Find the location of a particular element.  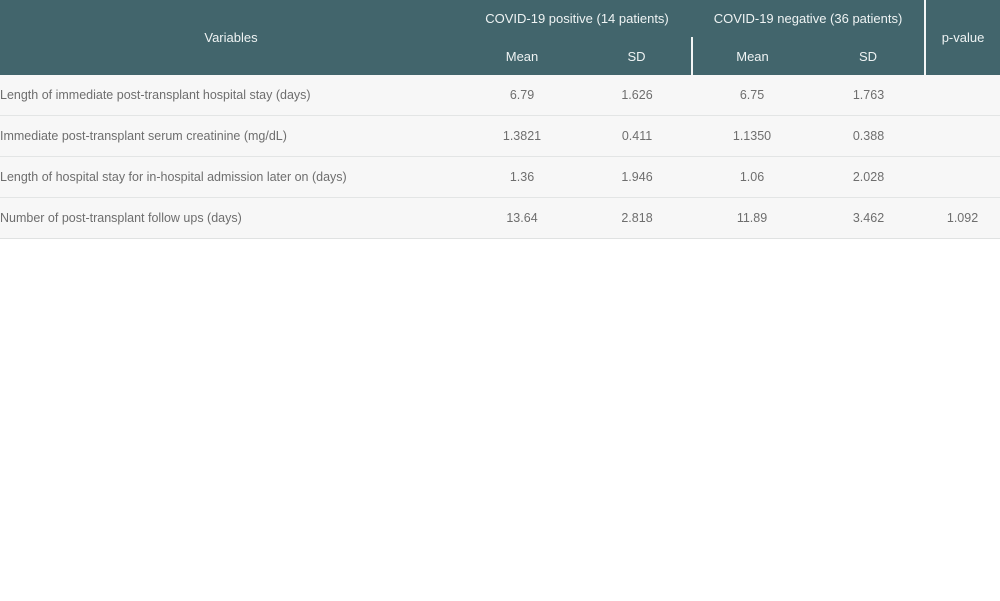

cell-negative-sd: 3.462 is located at coordinates (869, 218).